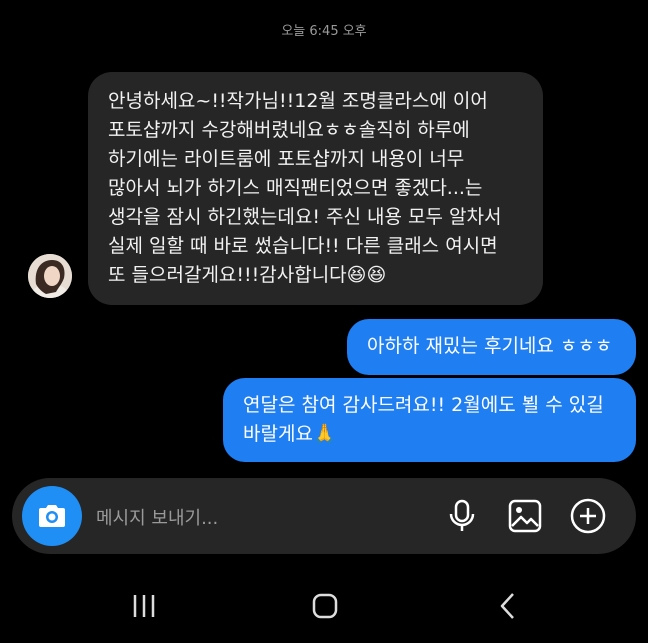 This screenshot has width=648, height=643. I want to click on gallery-icon, so click(525, 516).